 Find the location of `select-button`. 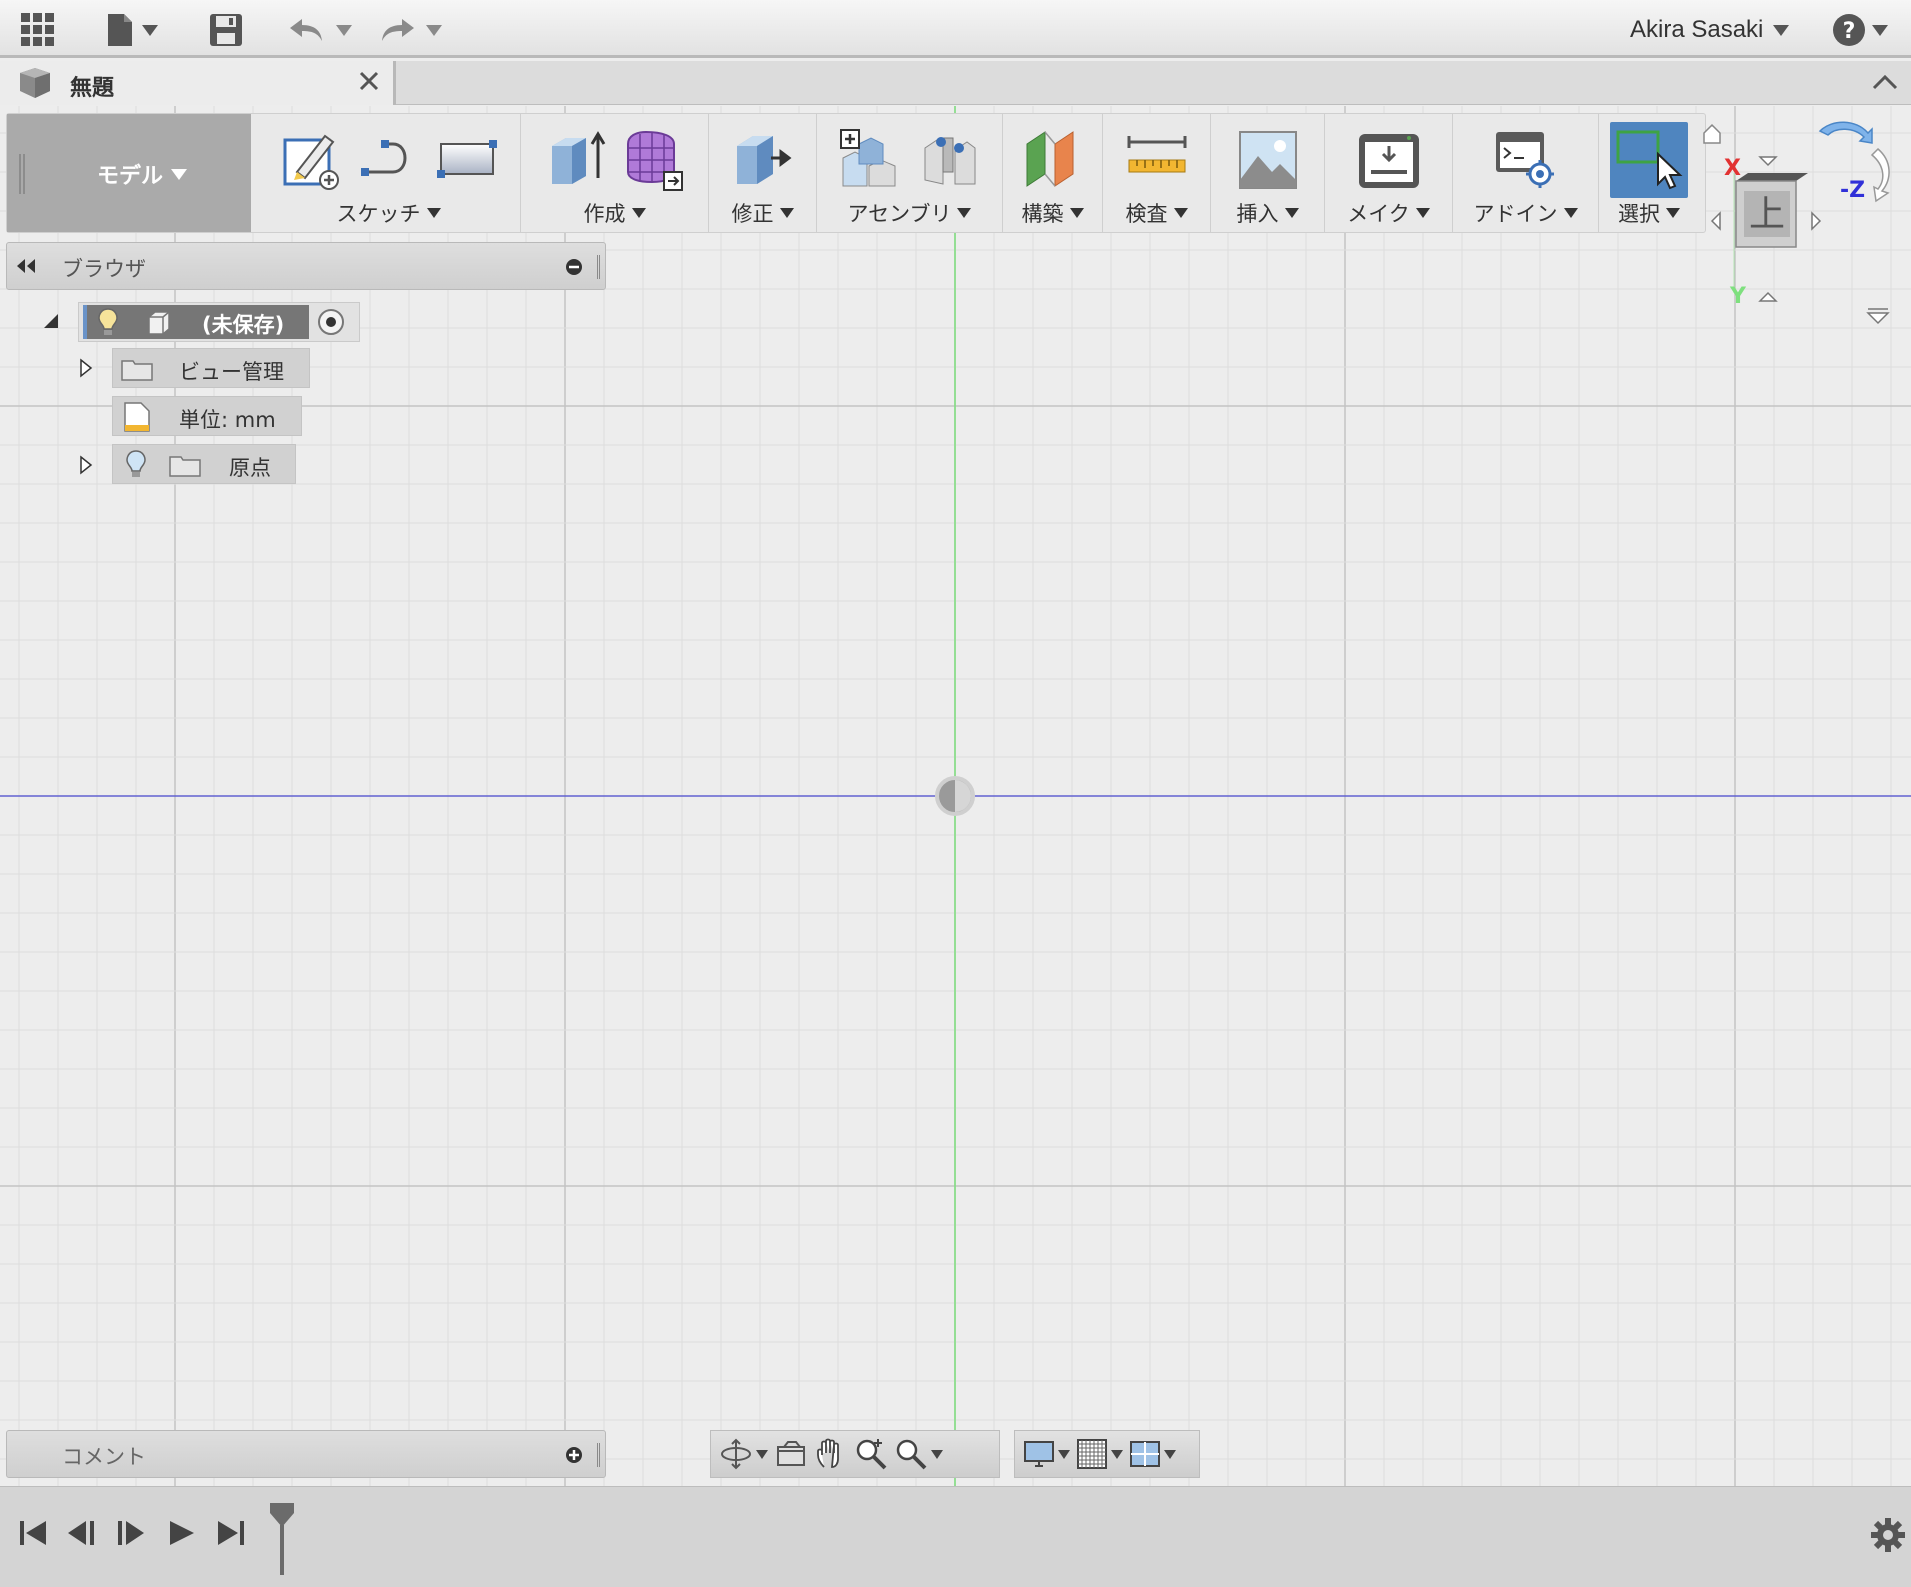

select-button is located at coordinates (1649, 160).